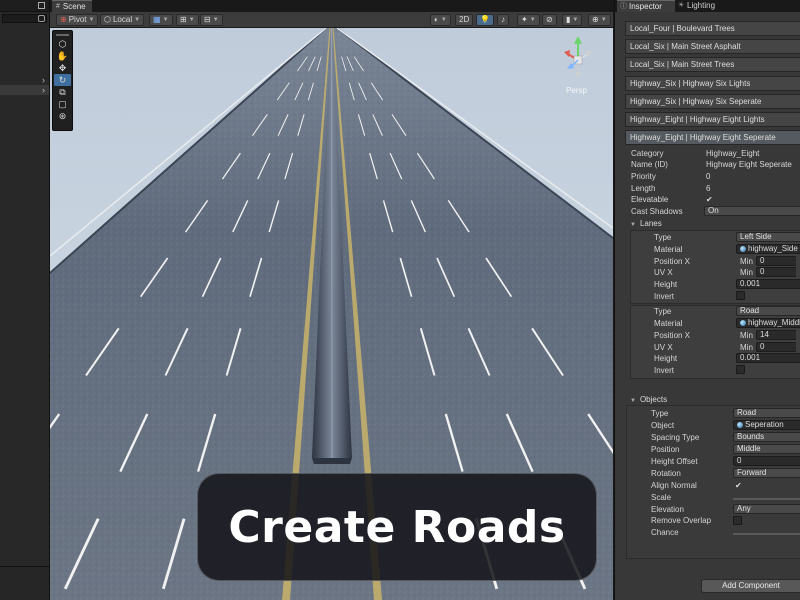  Describe the element at coordinates (768, 249) in the screenshot. I see `lane-material-field: highway_Side` at that location.